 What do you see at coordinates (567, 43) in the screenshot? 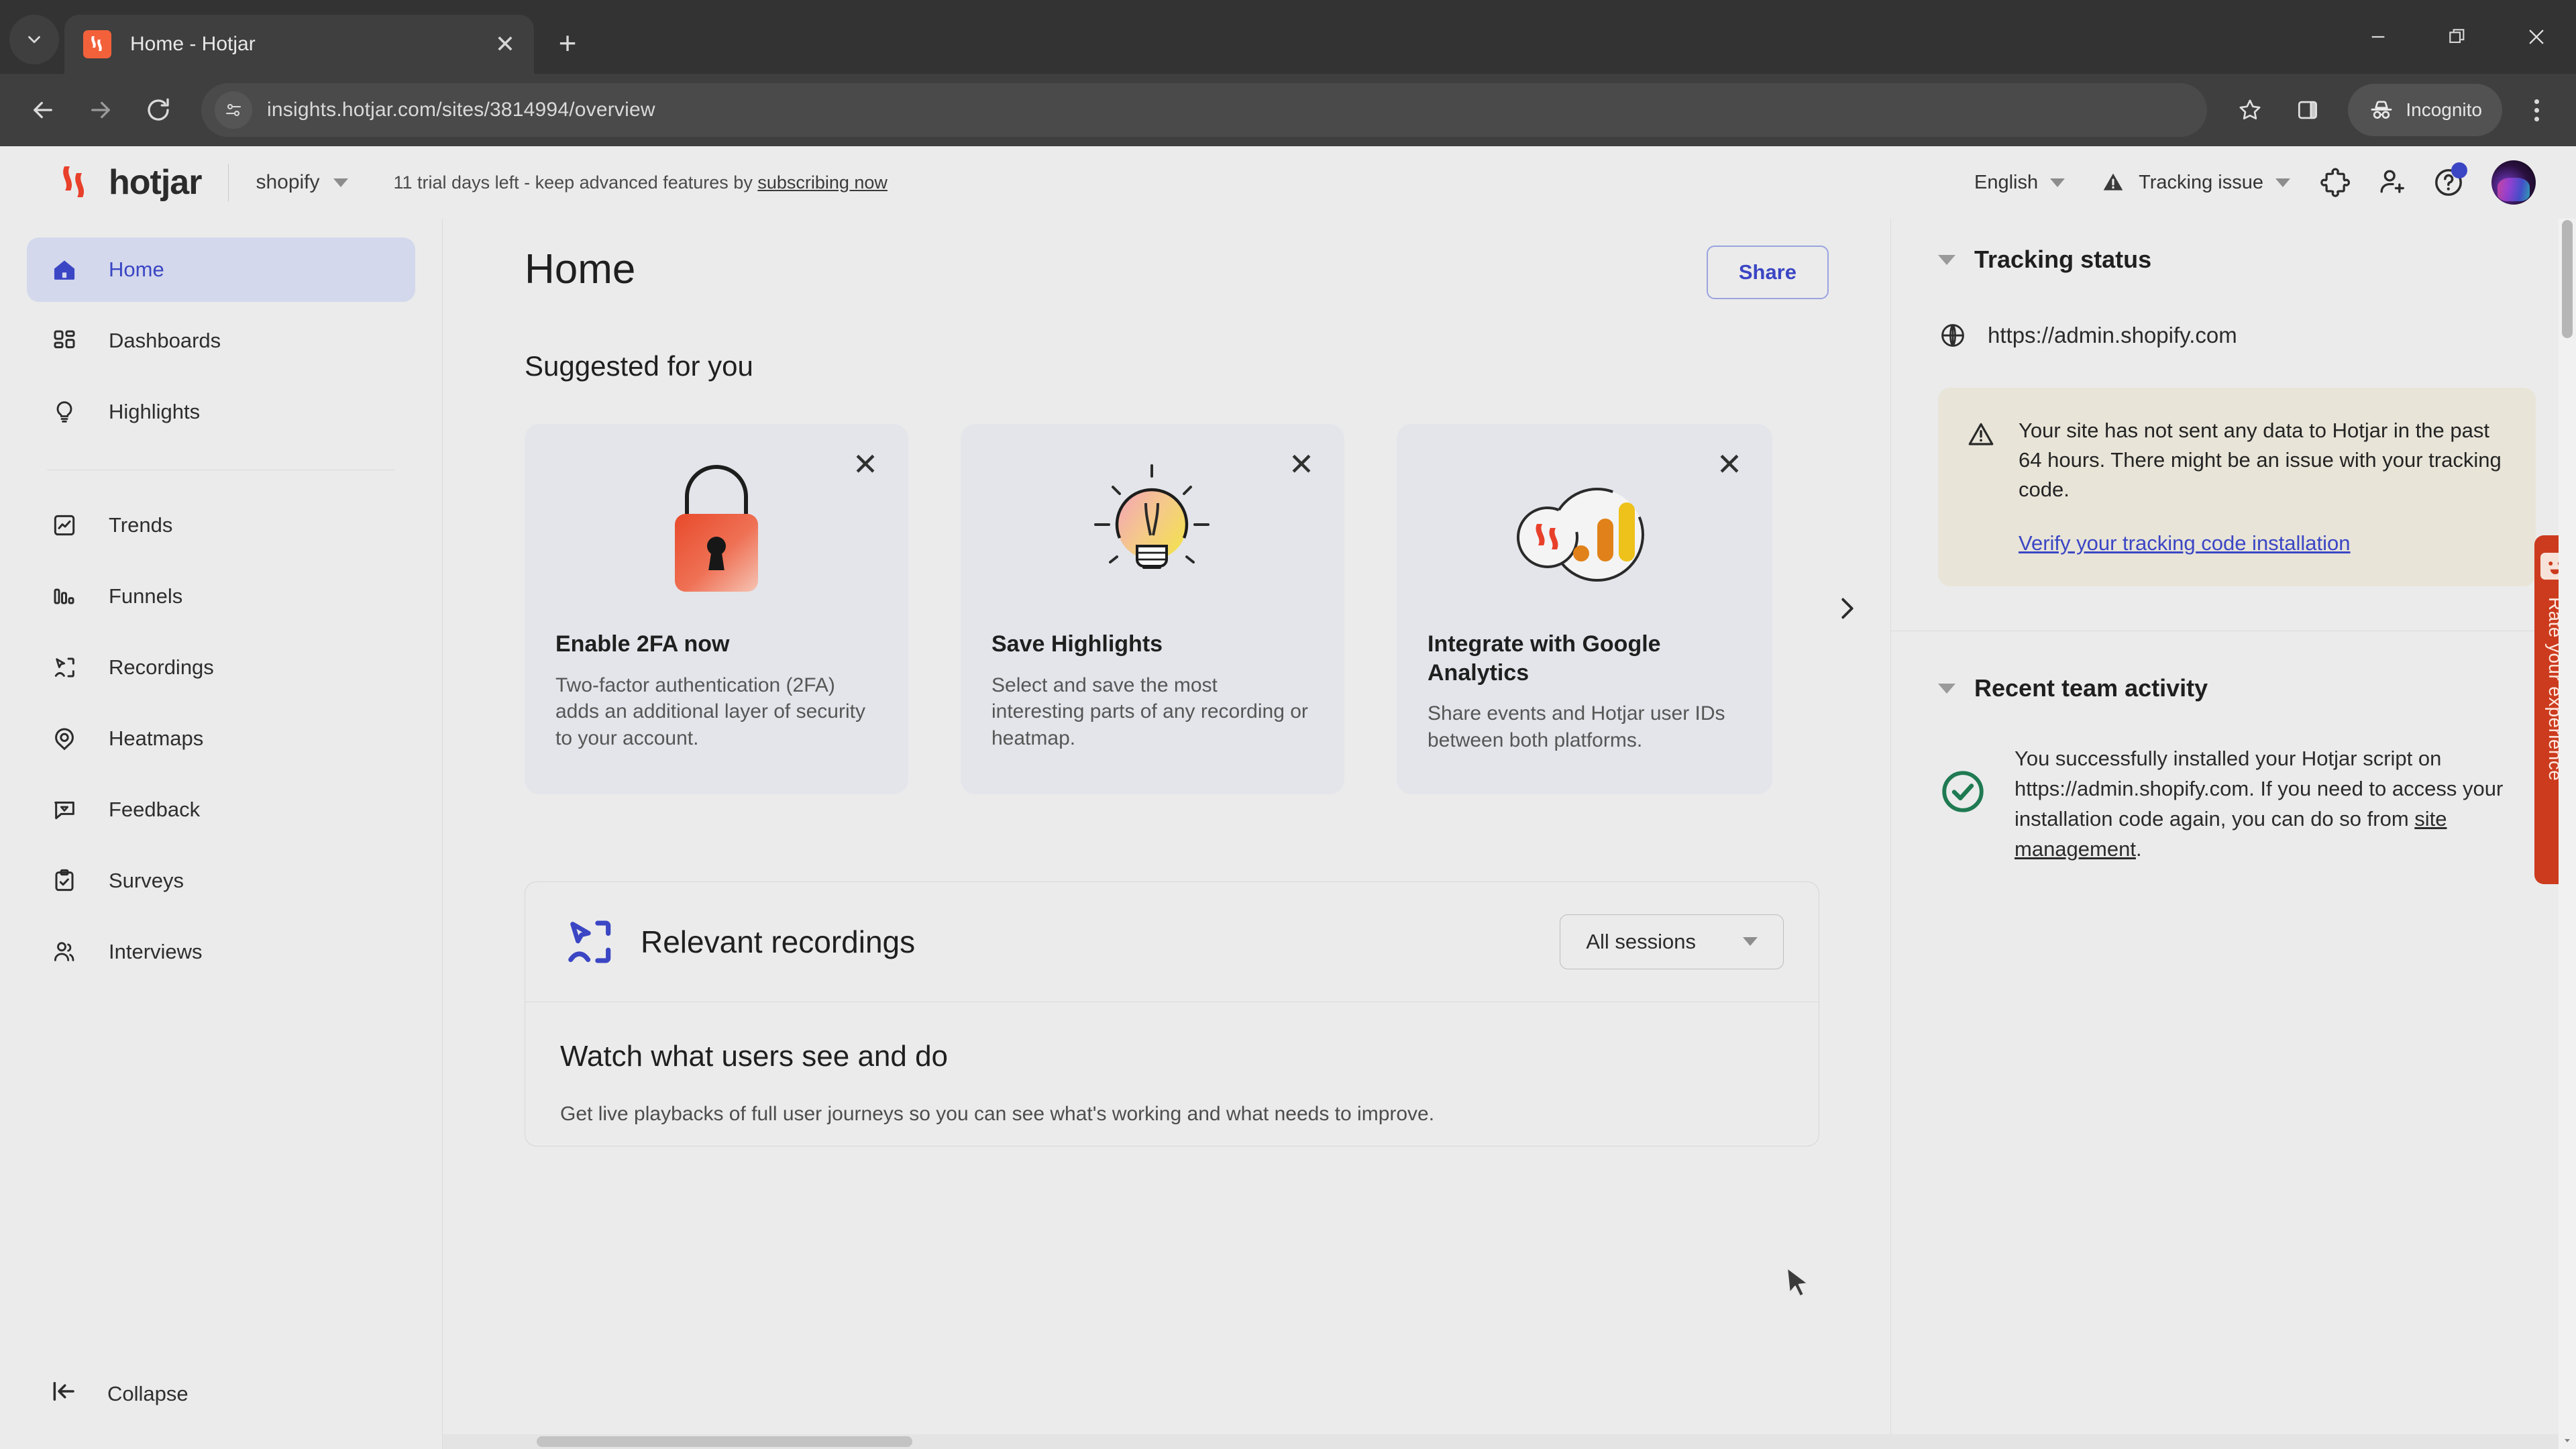
I see `new-tab-button: +` at bounding box center [567, 43].